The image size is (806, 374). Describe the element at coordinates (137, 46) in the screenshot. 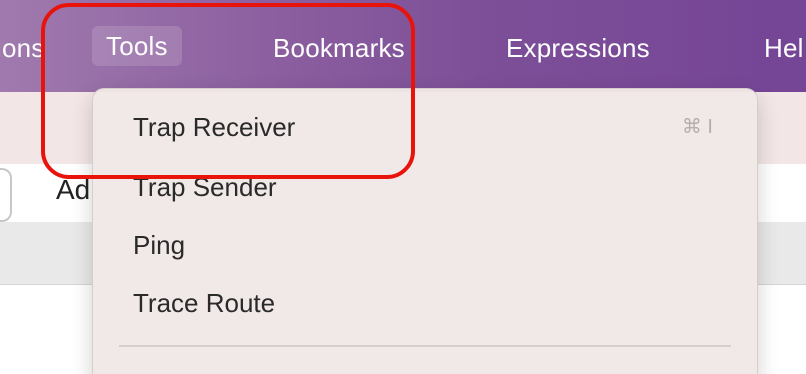

I see `menu-tools: Tools` at that location.